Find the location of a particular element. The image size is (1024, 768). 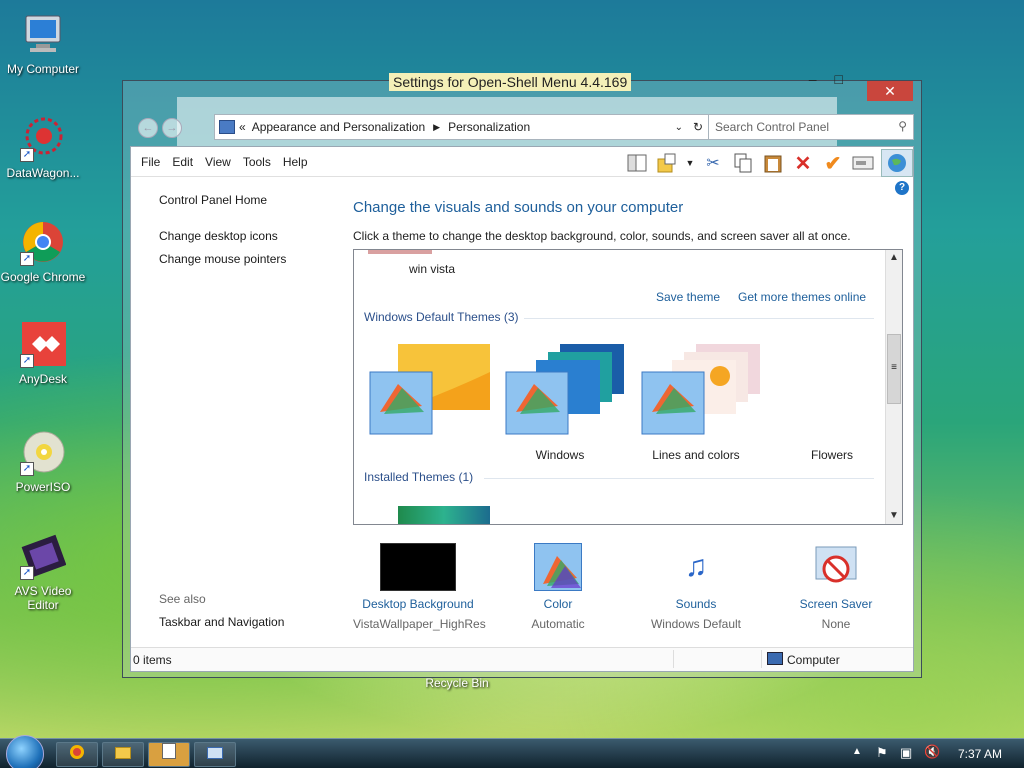

close-button: ✕ is located at coordinates (890, 91).